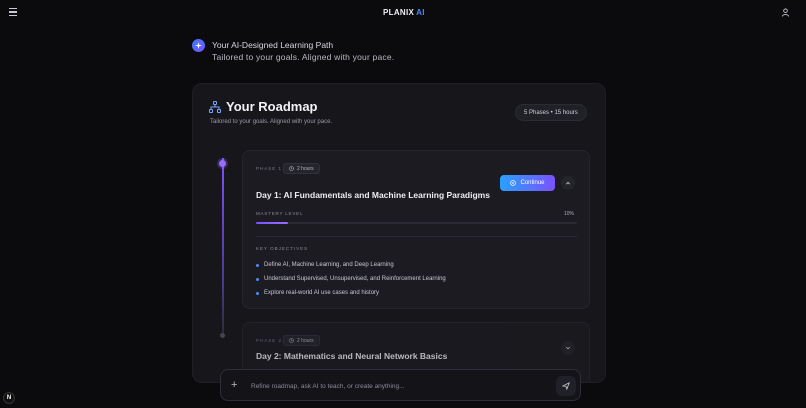  I want to click on network-icon, so click(215, 107).